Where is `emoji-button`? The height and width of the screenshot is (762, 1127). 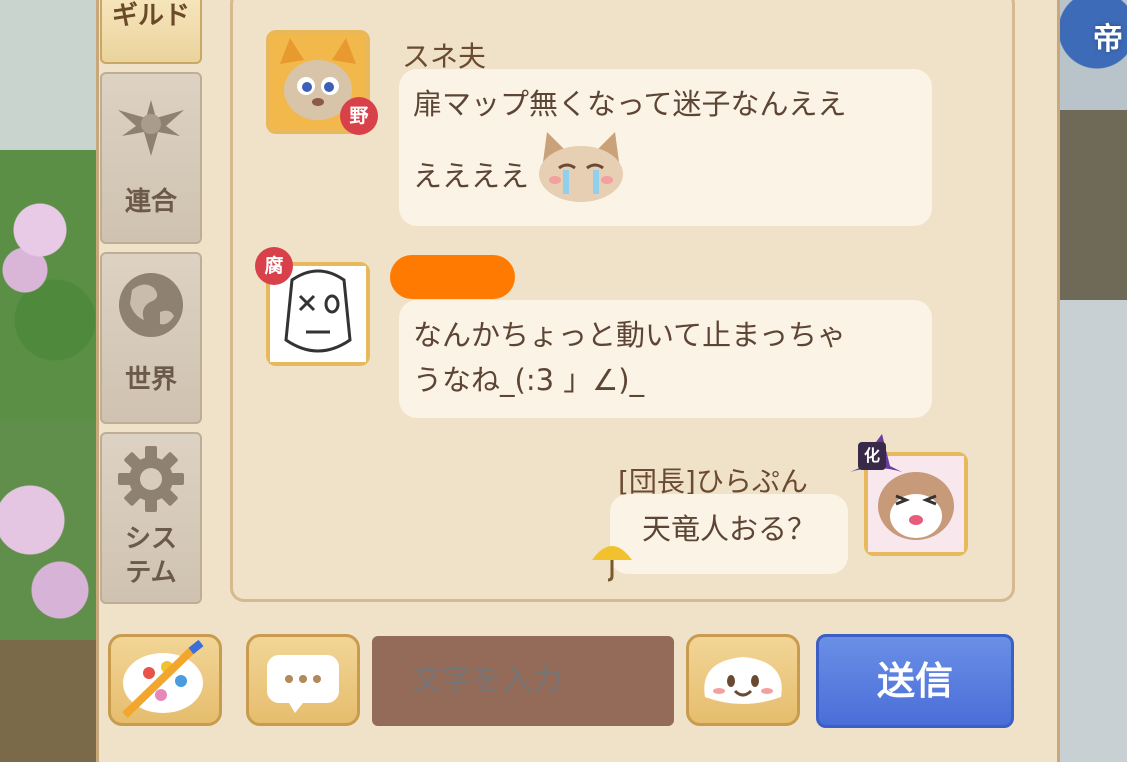
emoji-button is located at coordinates (743, 680).